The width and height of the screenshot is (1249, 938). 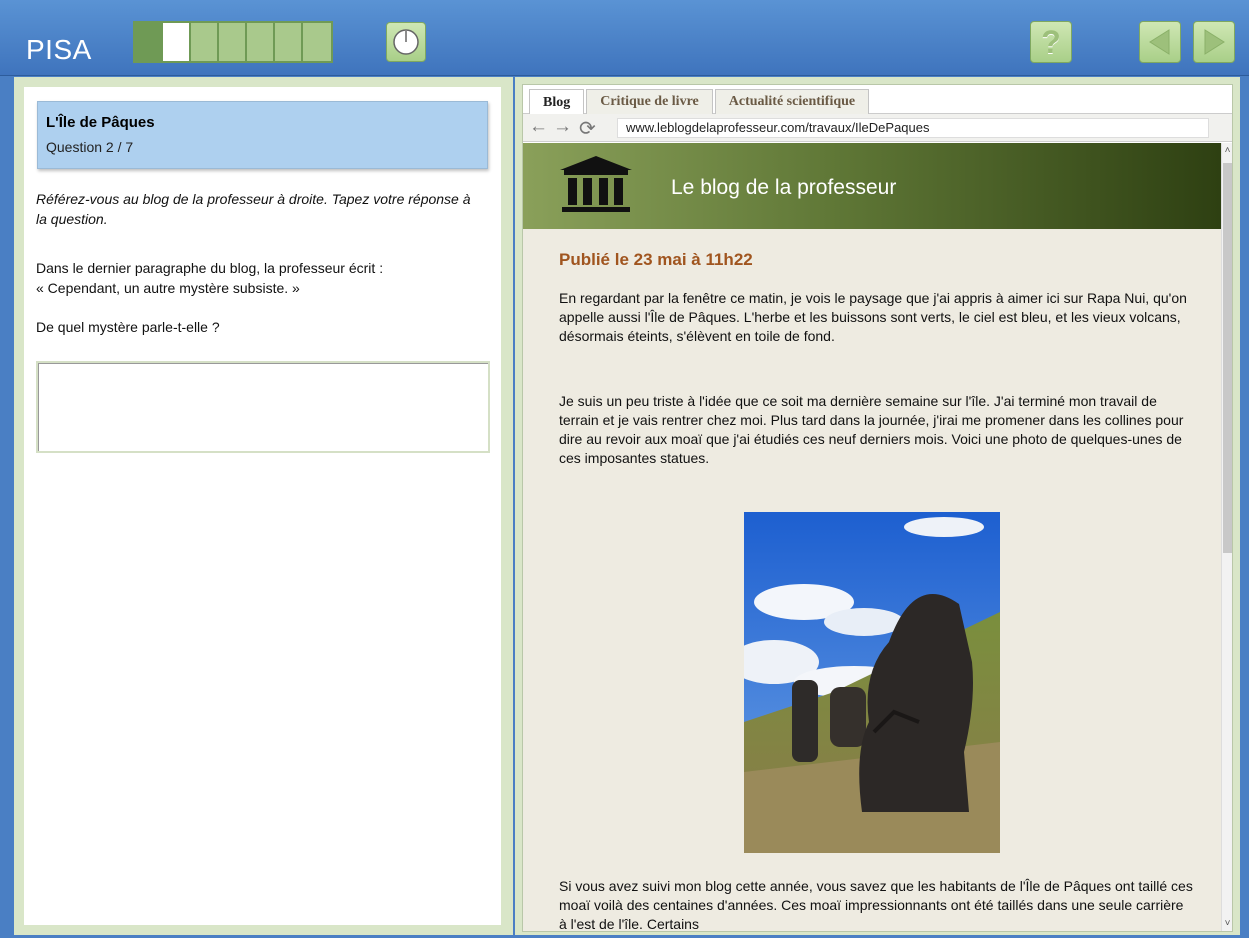 What do you see at coordinates (557, 102) in the screenshot?
I see `tab-blog: Blog` at bounding box center [557, 102].